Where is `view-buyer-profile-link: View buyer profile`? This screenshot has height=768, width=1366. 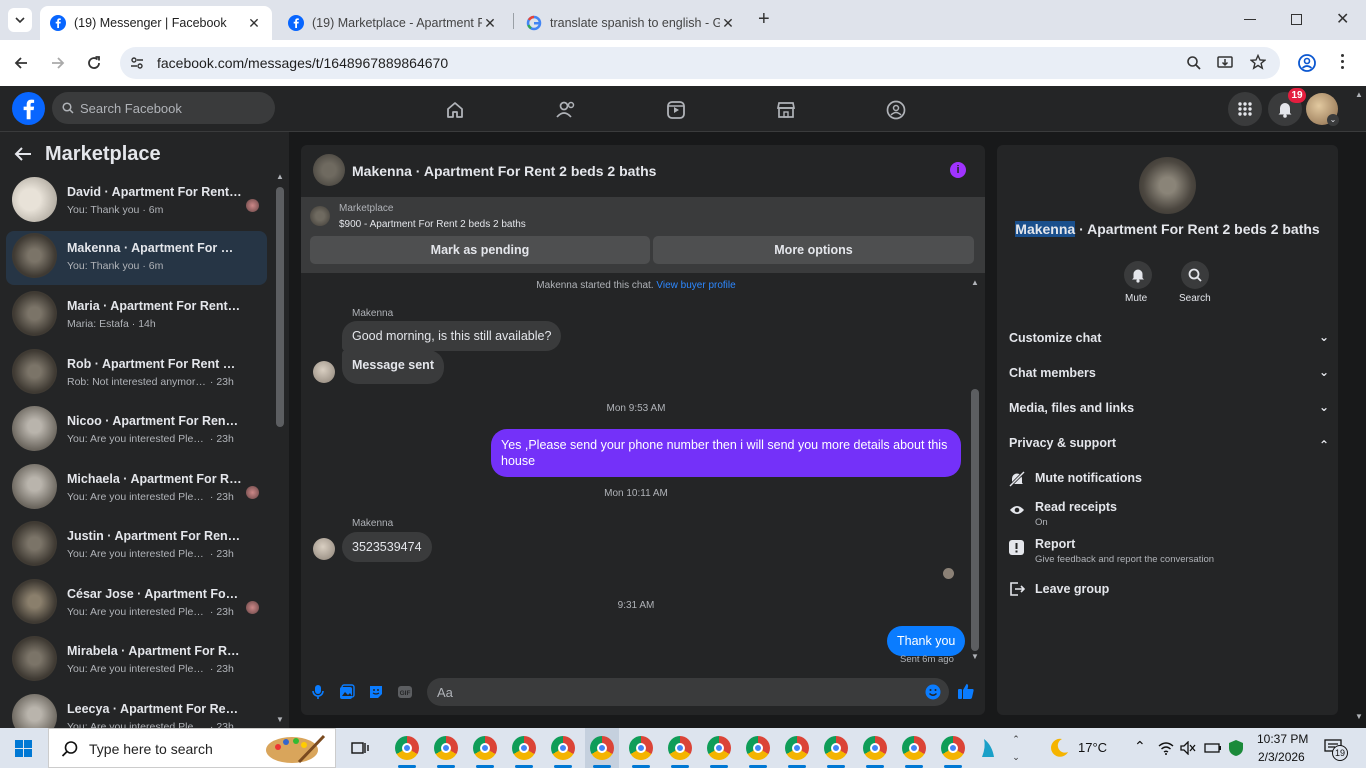 view-buyer-profile-link: View buyer profile is located at coordinates (695, 285).